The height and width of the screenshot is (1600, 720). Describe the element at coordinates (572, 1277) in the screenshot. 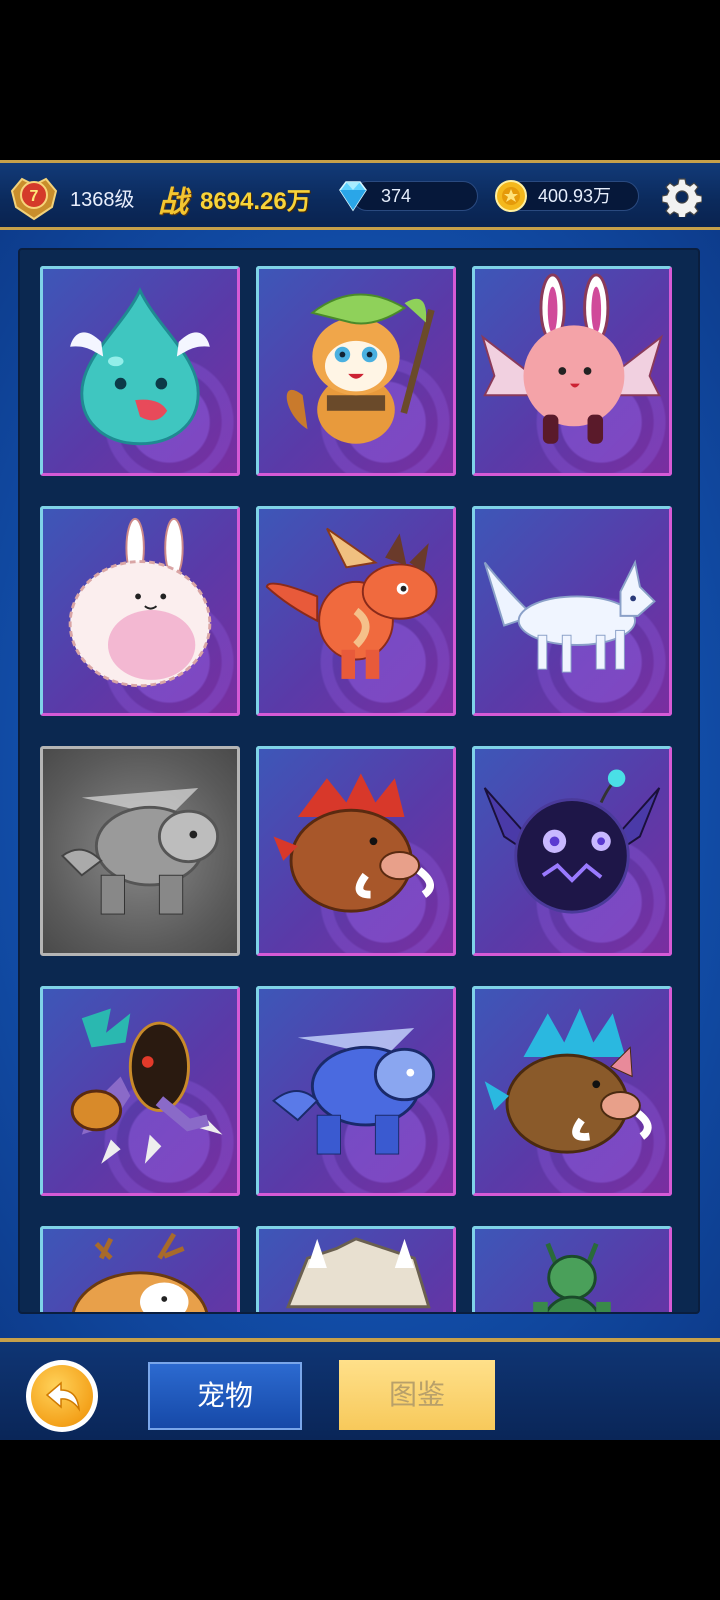

I see `green-goblin-icon` at that location.